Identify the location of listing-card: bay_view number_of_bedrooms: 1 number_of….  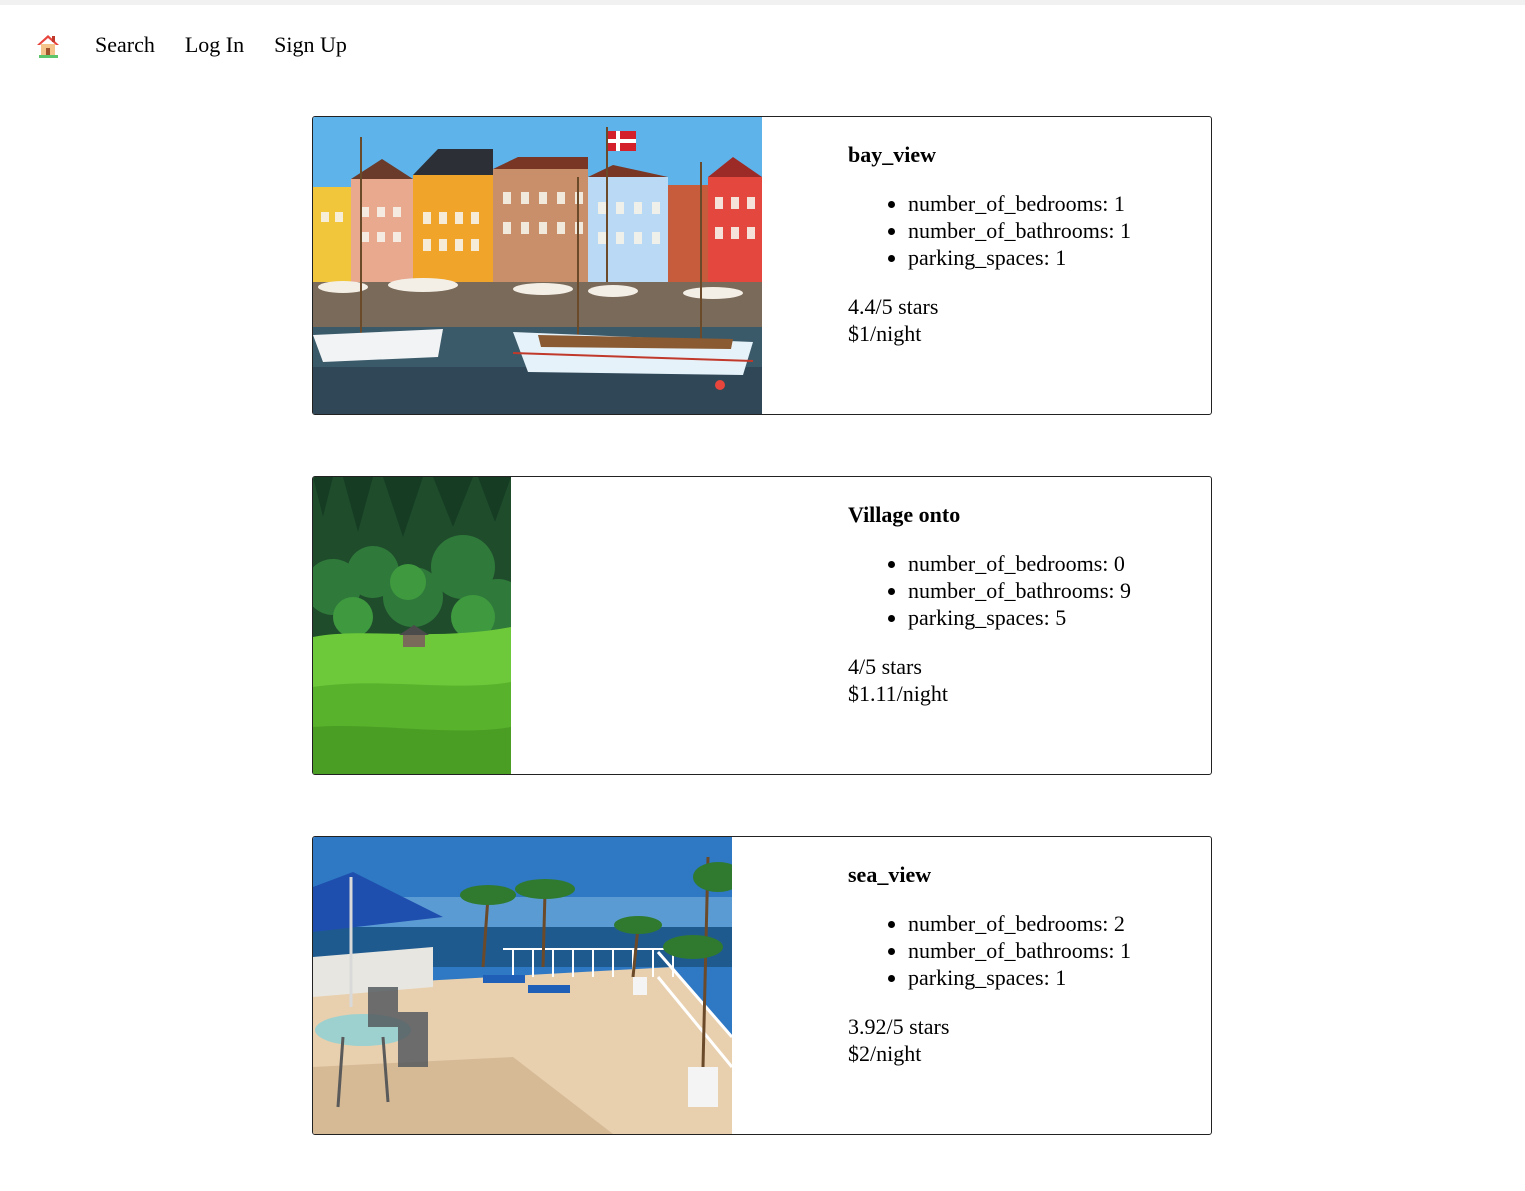
(762, 265).